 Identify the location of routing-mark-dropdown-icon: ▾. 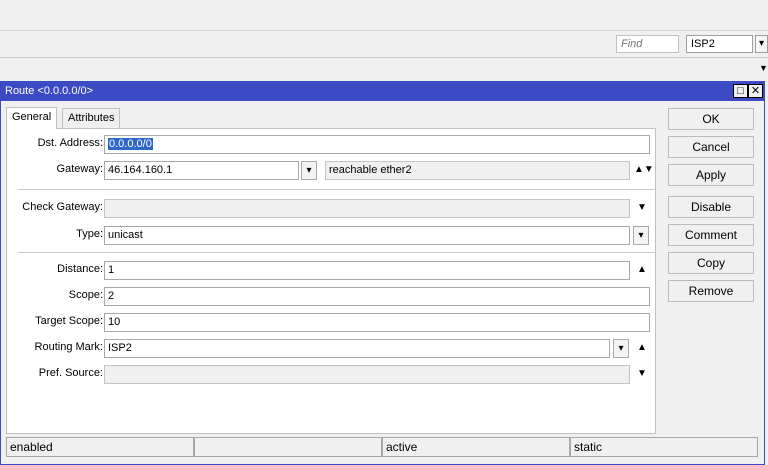
(621, 348).